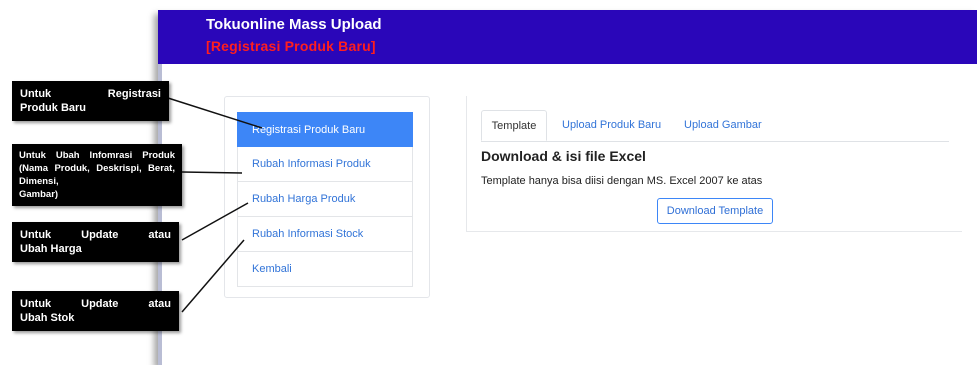 The width and height of the screenshot is (977, 365). I want to click on callout-ubah-stok-line2: Ubah Stok, so click(47, 318).